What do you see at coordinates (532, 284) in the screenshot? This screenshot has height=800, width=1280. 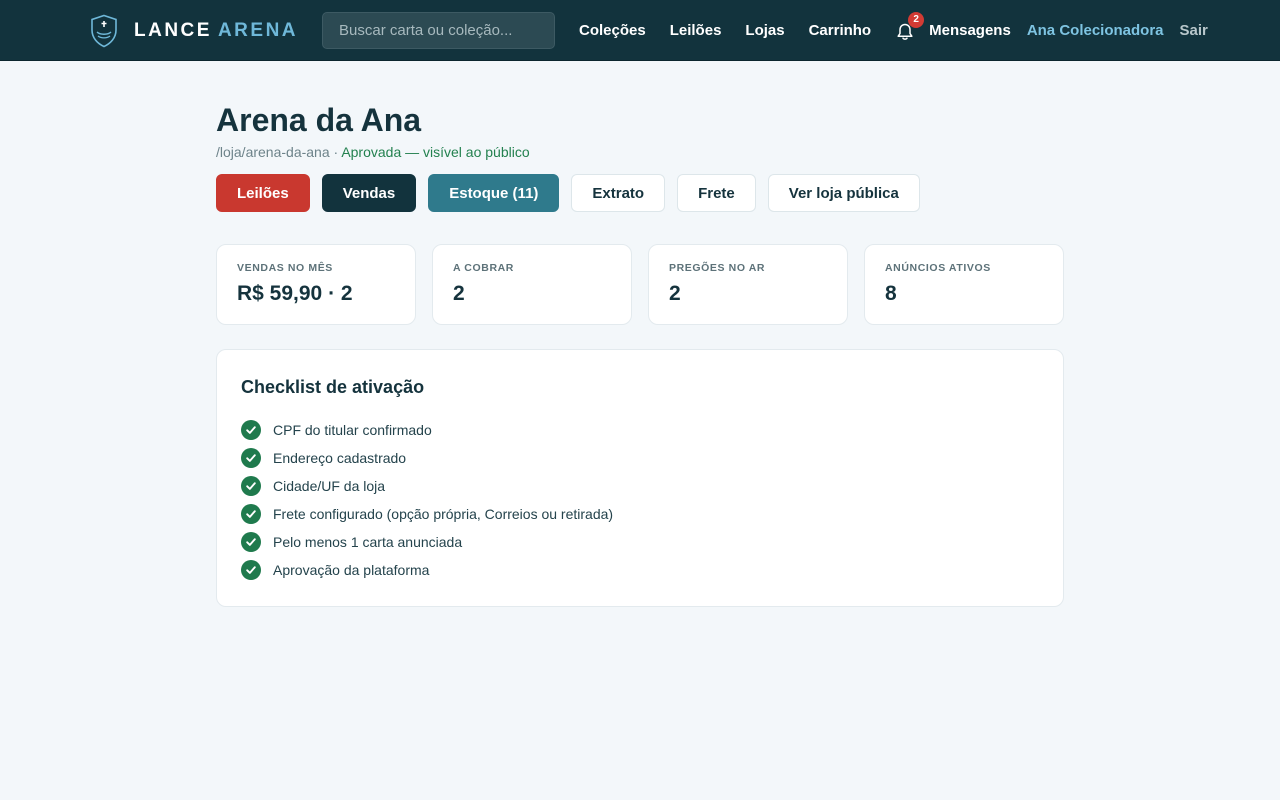 I see `stat-card-a-cobrar: A COBRAR 2` at bounding box center [532, 284].